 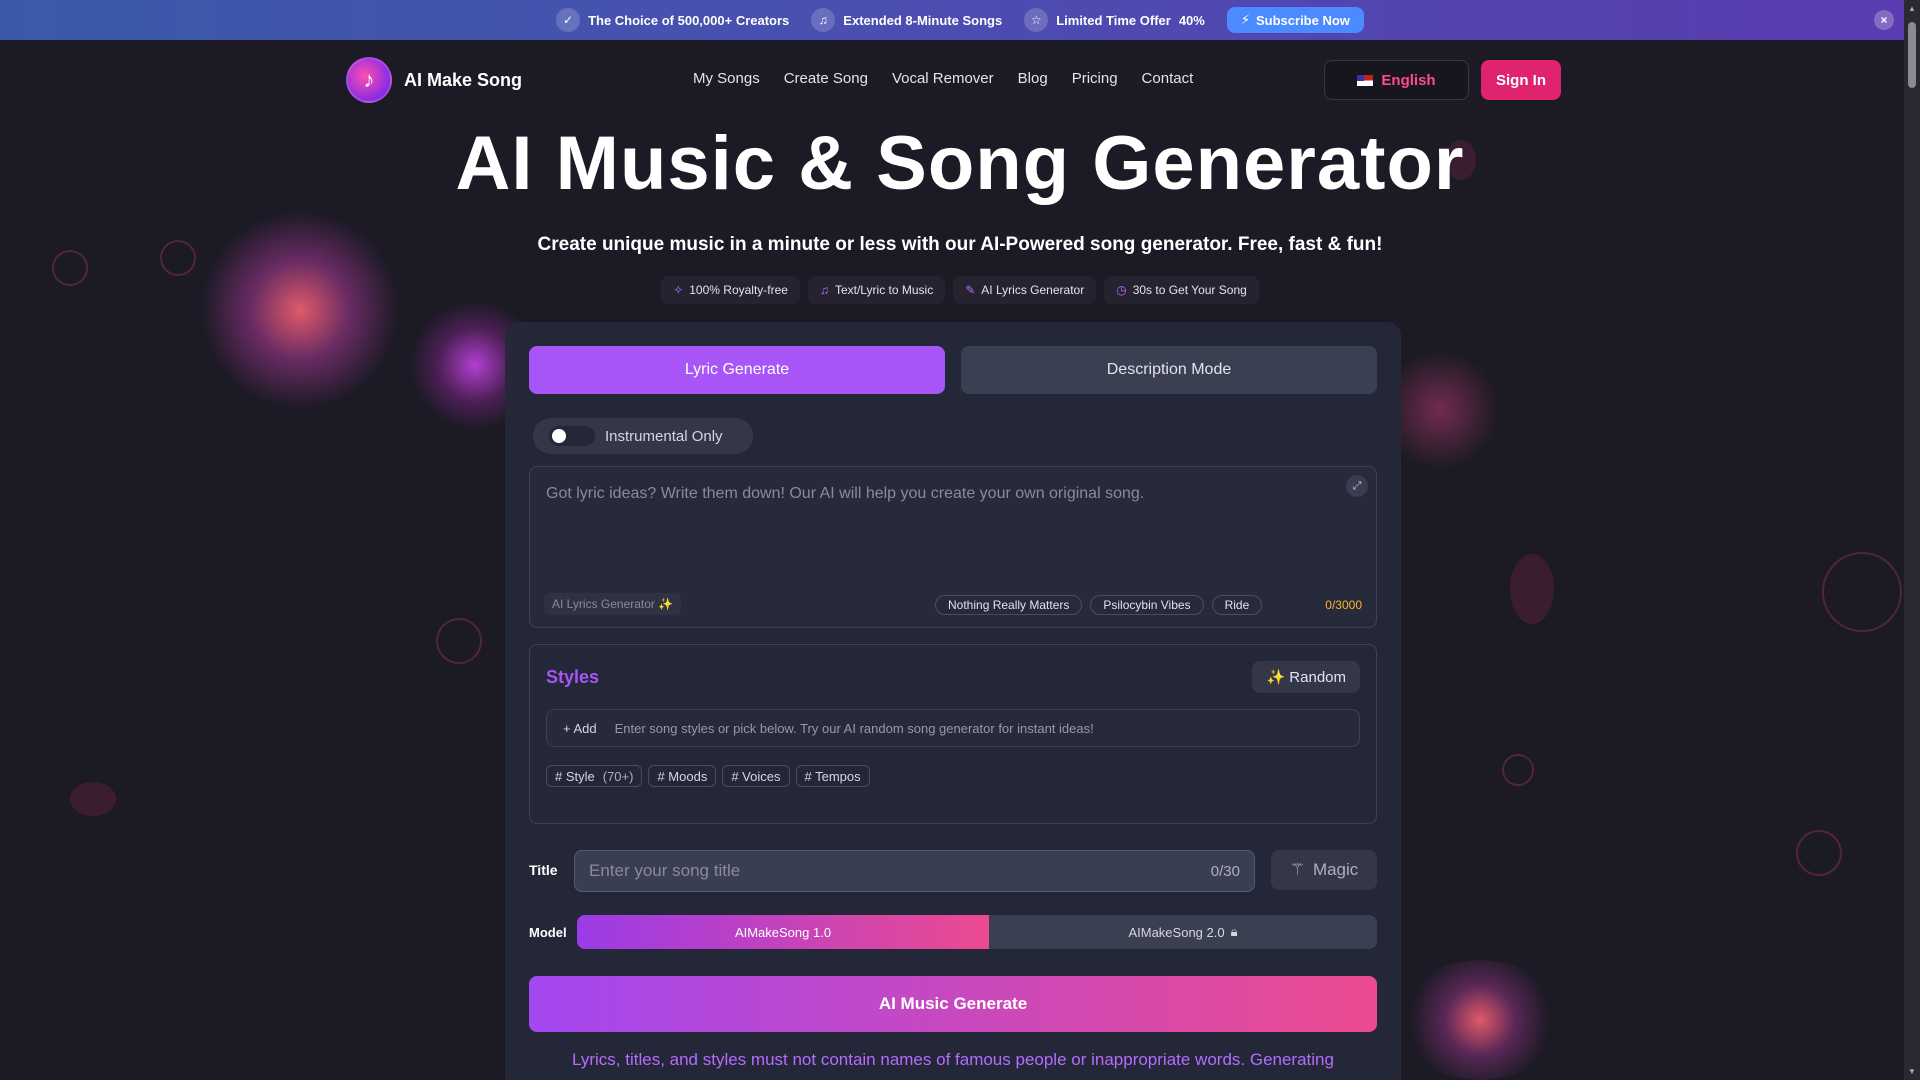 I want to click on pen-icon: ✎, so click(x=970, y=290).